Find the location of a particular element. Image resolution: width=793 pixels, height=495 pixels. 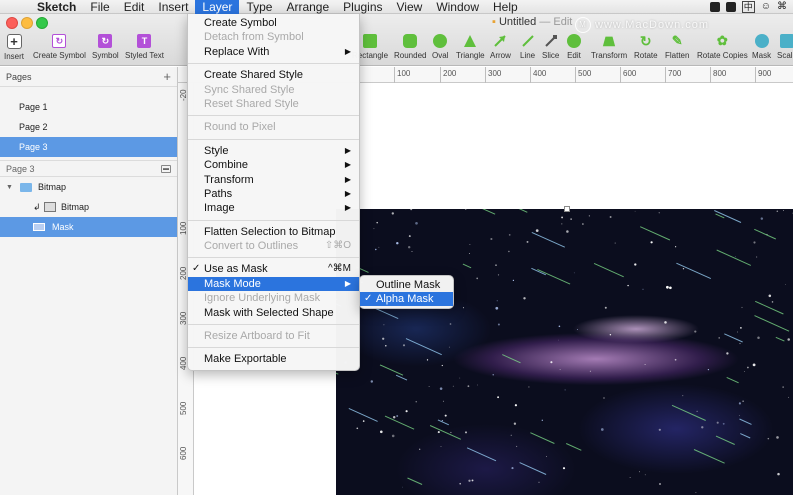

slice-button: Slice is located at coordinates (550, 47).